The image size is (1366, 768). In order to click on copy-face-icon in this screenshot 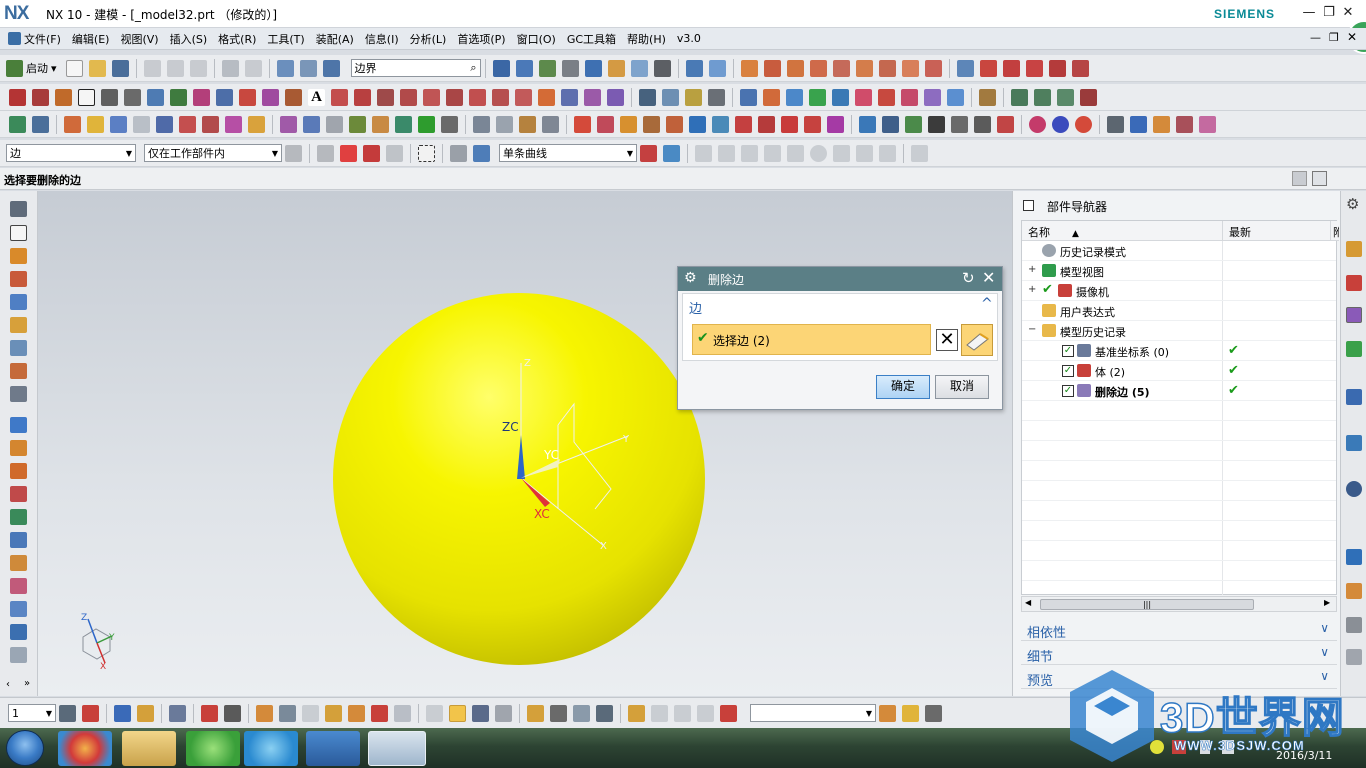, I will do `click(959, 124)`.